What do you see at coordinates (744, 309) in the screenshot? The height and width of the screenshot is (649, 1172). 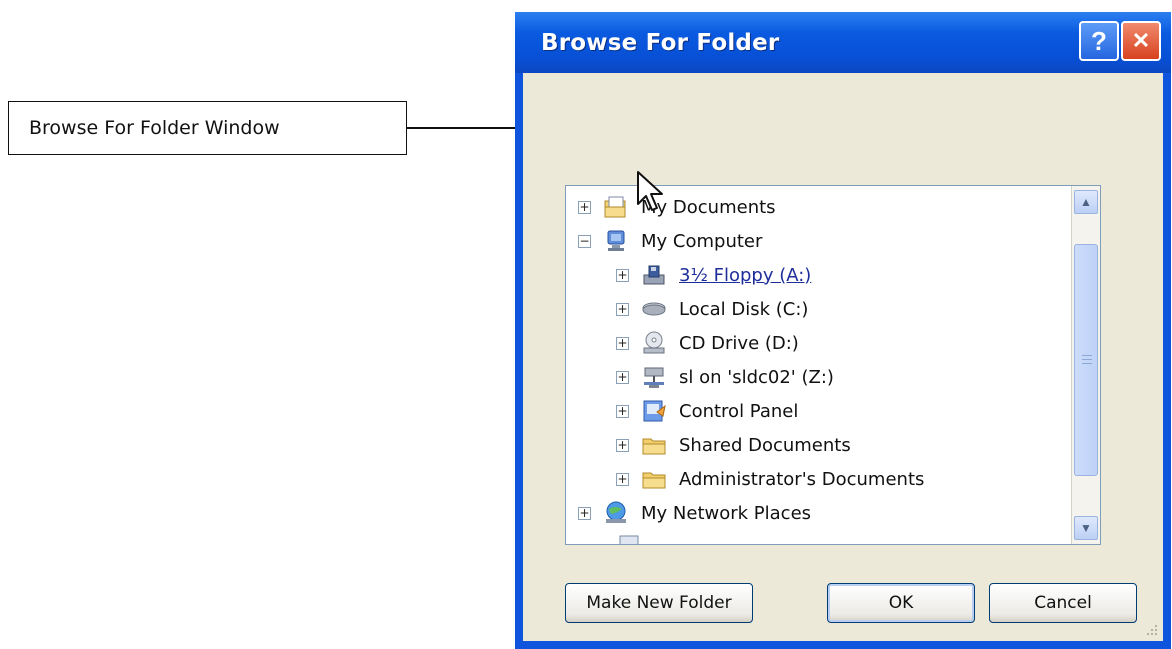 I see `tree-item-label: Local Disk (C:)` at bounding box center [744, 309].